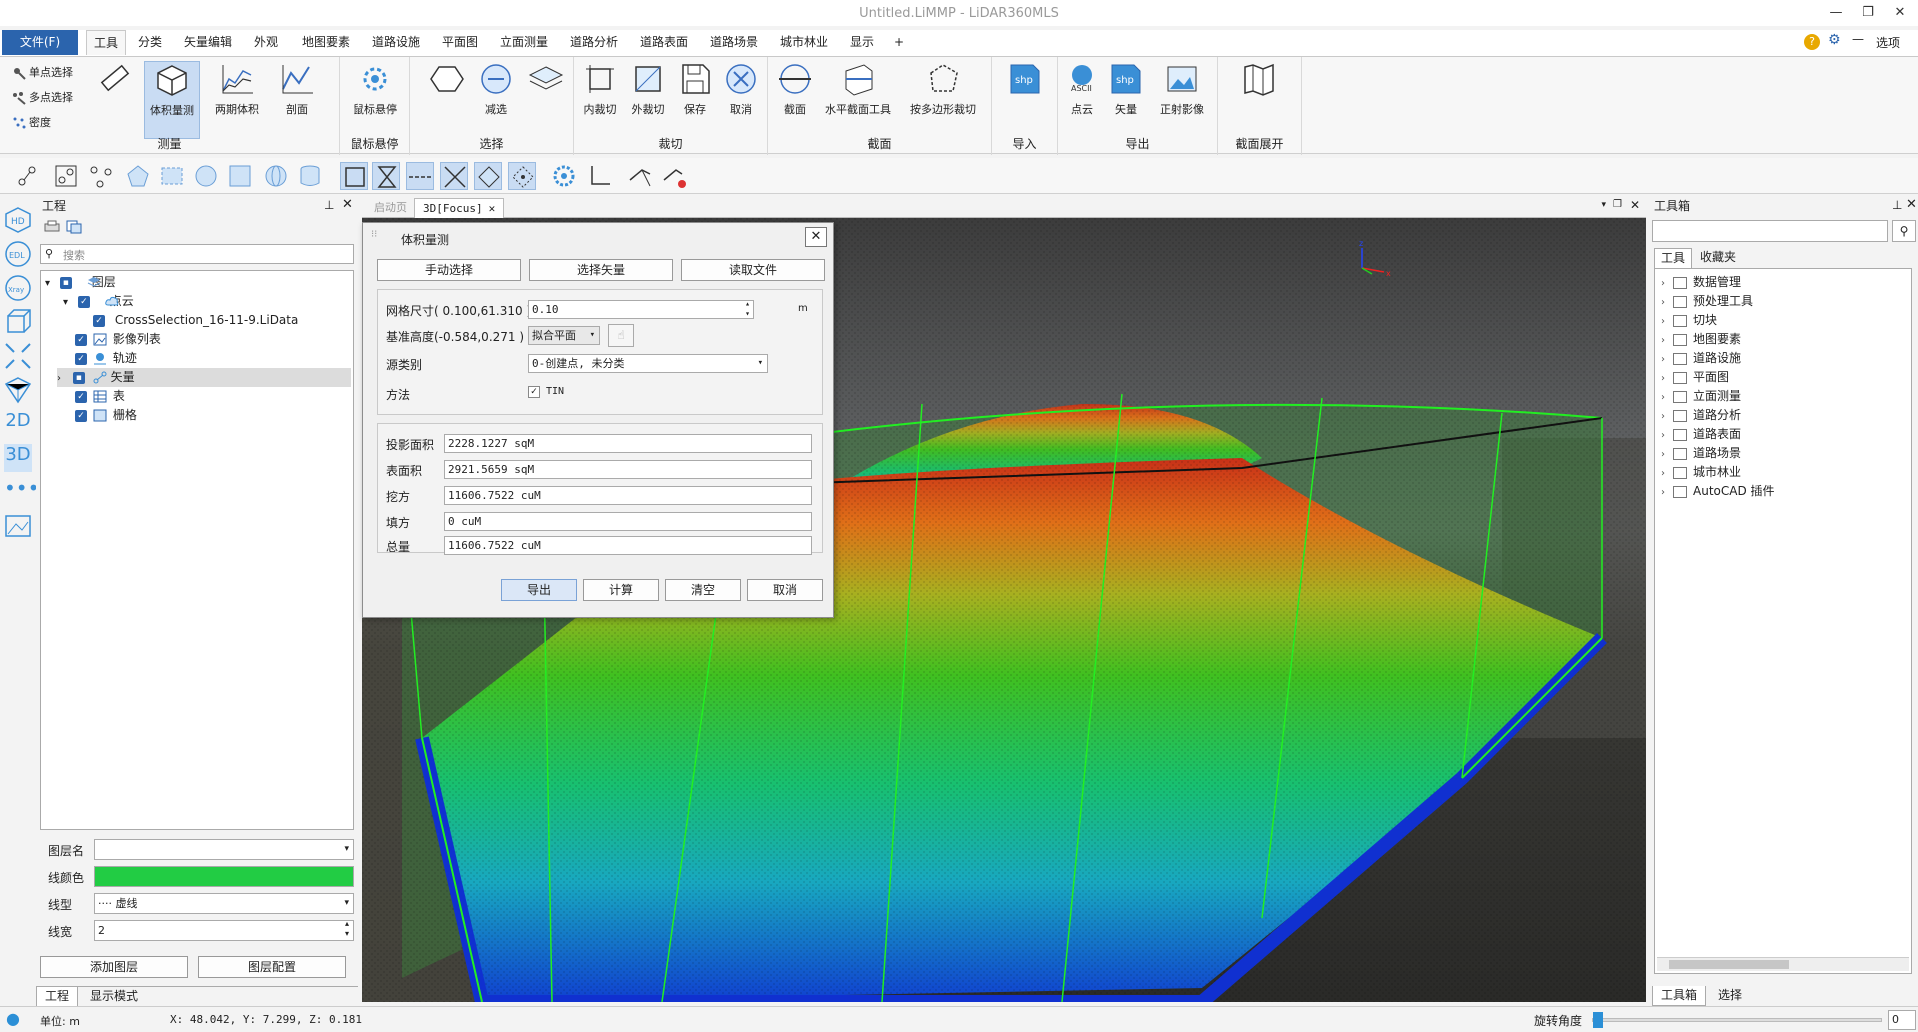  Describe the element at coordinates (1701, 282) in the screenshot. I see `toolbox-item: › 数据管理` at that location.